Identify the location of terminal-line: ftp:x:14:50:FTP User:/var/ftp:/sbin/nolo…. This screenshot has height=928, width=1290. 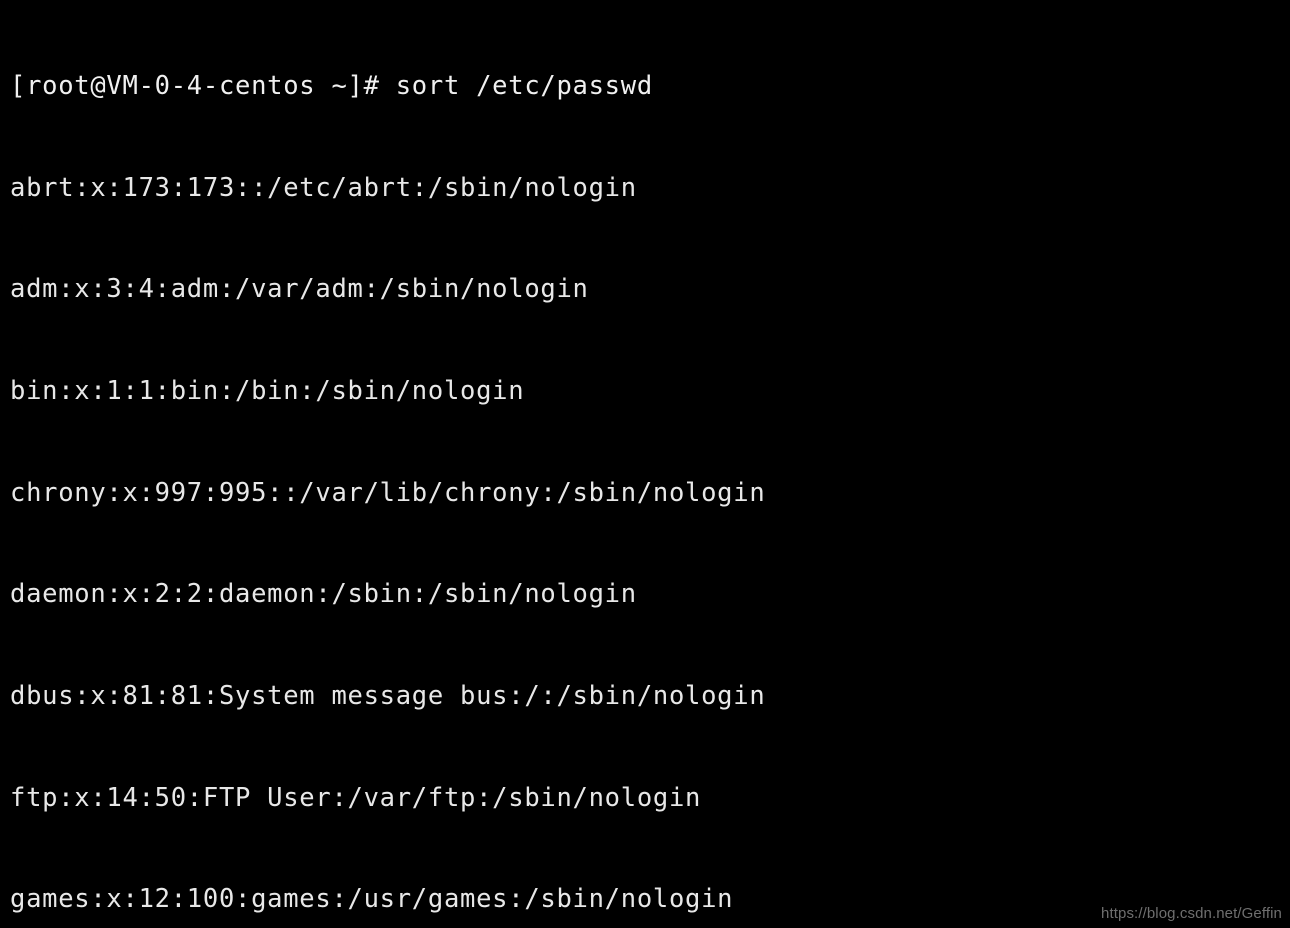
(356, 797).